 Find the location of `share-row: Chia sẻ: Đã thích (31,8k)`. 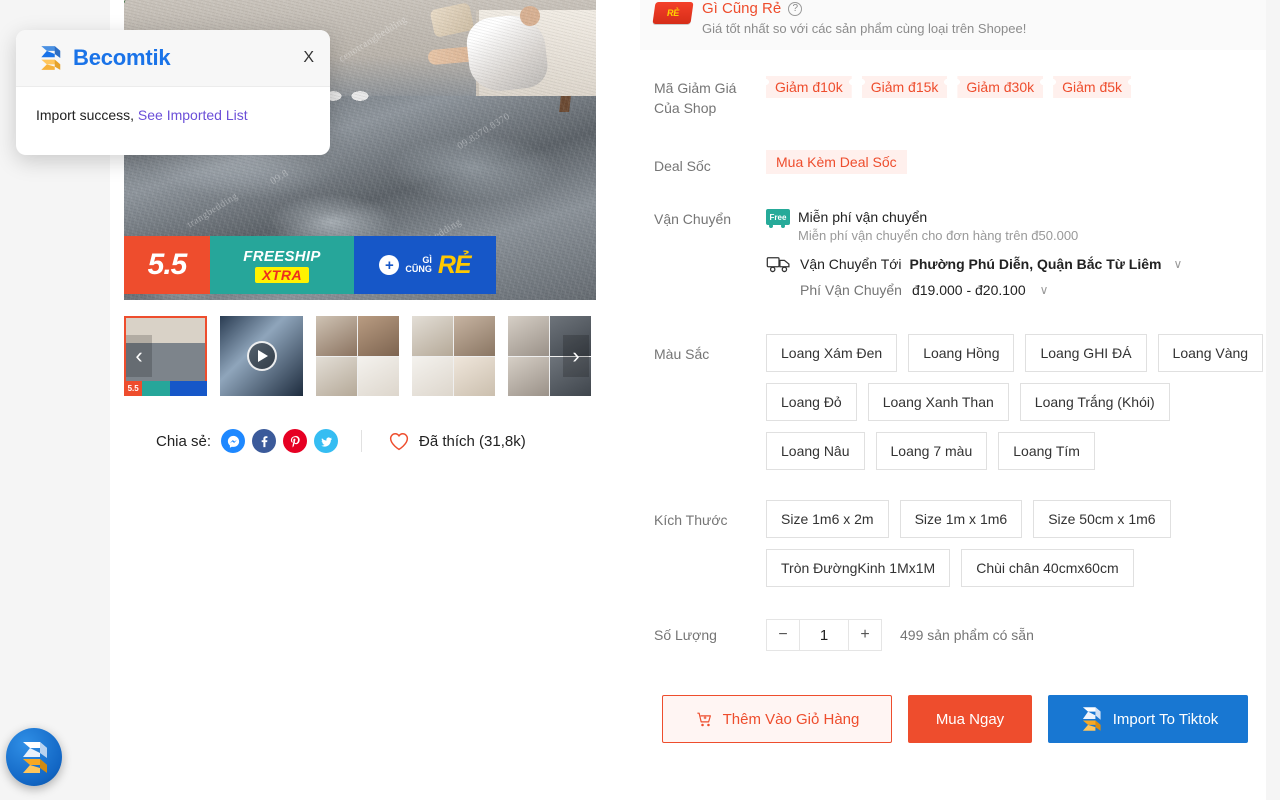

share-row: Chia sẻ: Đã thích (31,8k) is located at coordinates (362, 441).